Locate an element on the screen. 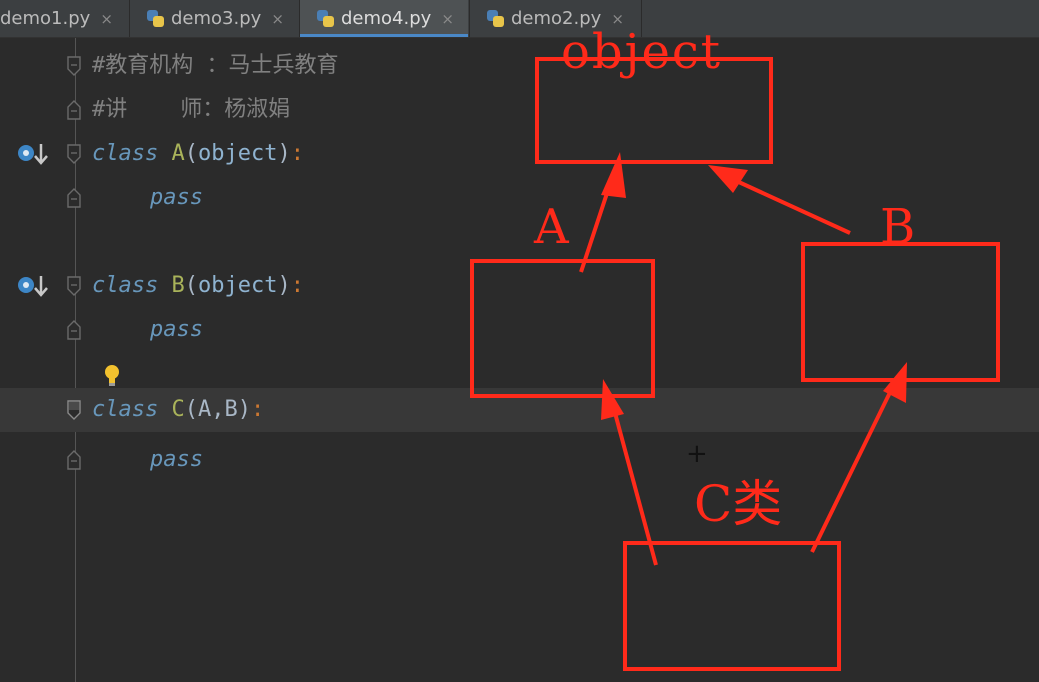 This screenshot has width=1039, height=682. label-b: B is located at coordinates (898, 227).